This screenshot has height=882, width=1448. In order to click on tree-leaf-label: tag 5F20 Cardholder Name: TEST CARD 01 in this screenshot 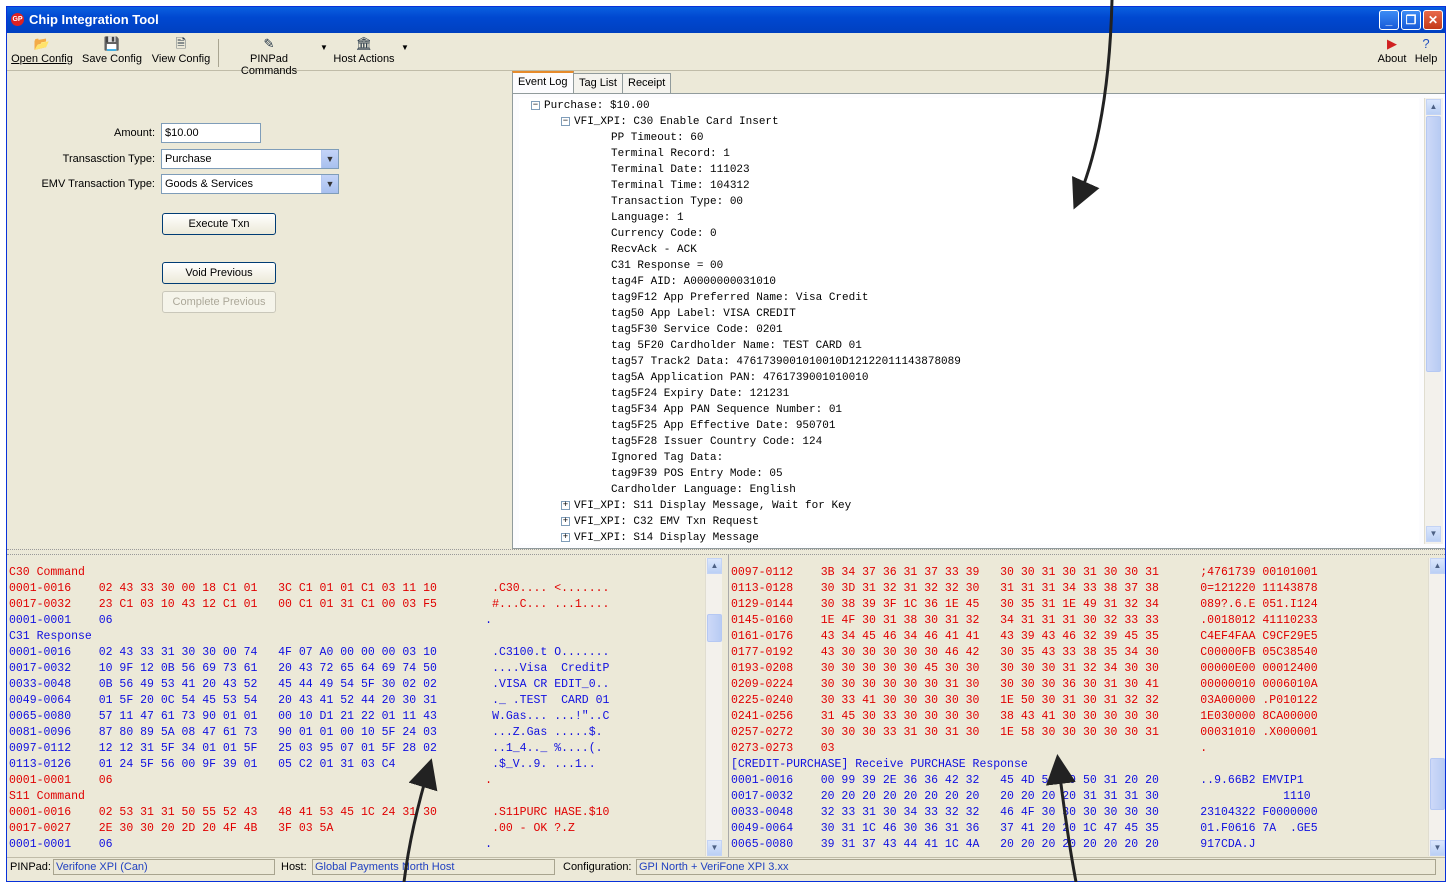, I will do `click(736, 346)`.